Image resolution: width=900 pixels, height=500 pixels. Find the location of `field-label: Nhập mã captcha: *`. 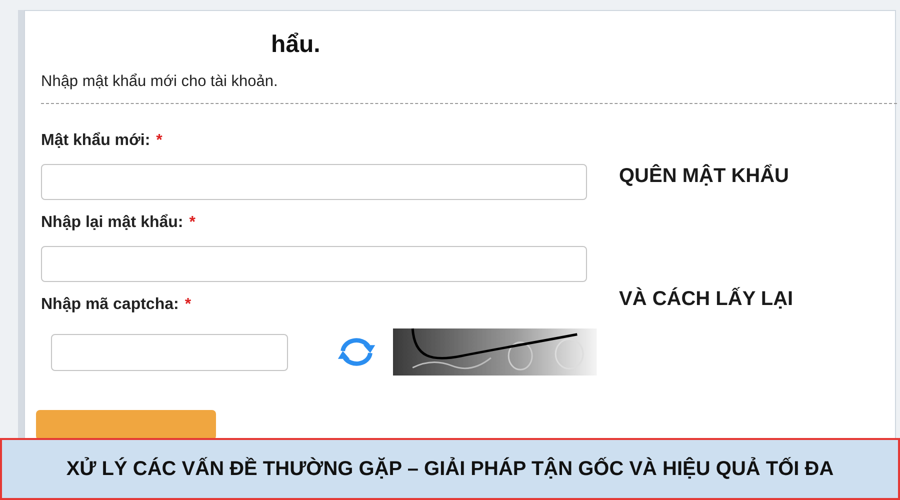

field-label: Nhập mã captcha: * is located at coordinates (116, 305).